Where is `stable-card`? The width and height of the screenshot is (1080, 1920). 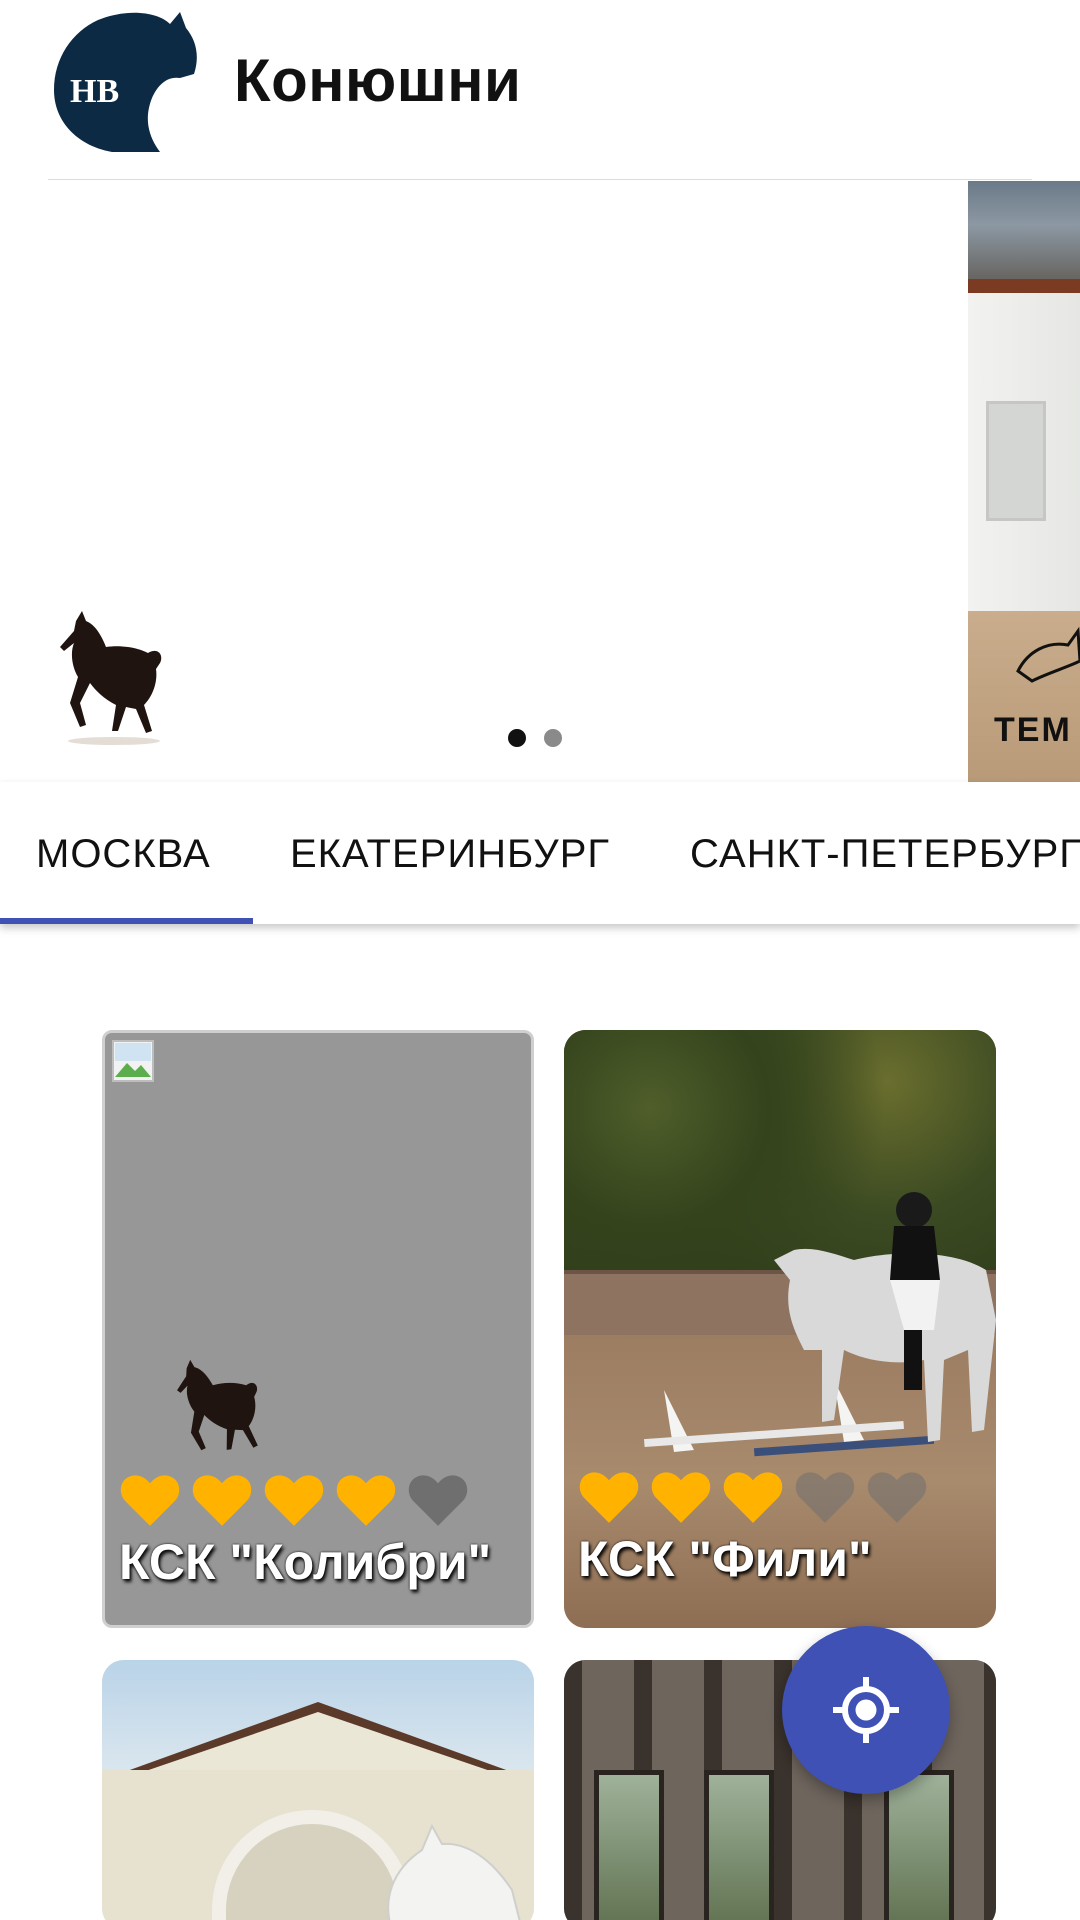
stable-card is located at coordinates (318, 1790).